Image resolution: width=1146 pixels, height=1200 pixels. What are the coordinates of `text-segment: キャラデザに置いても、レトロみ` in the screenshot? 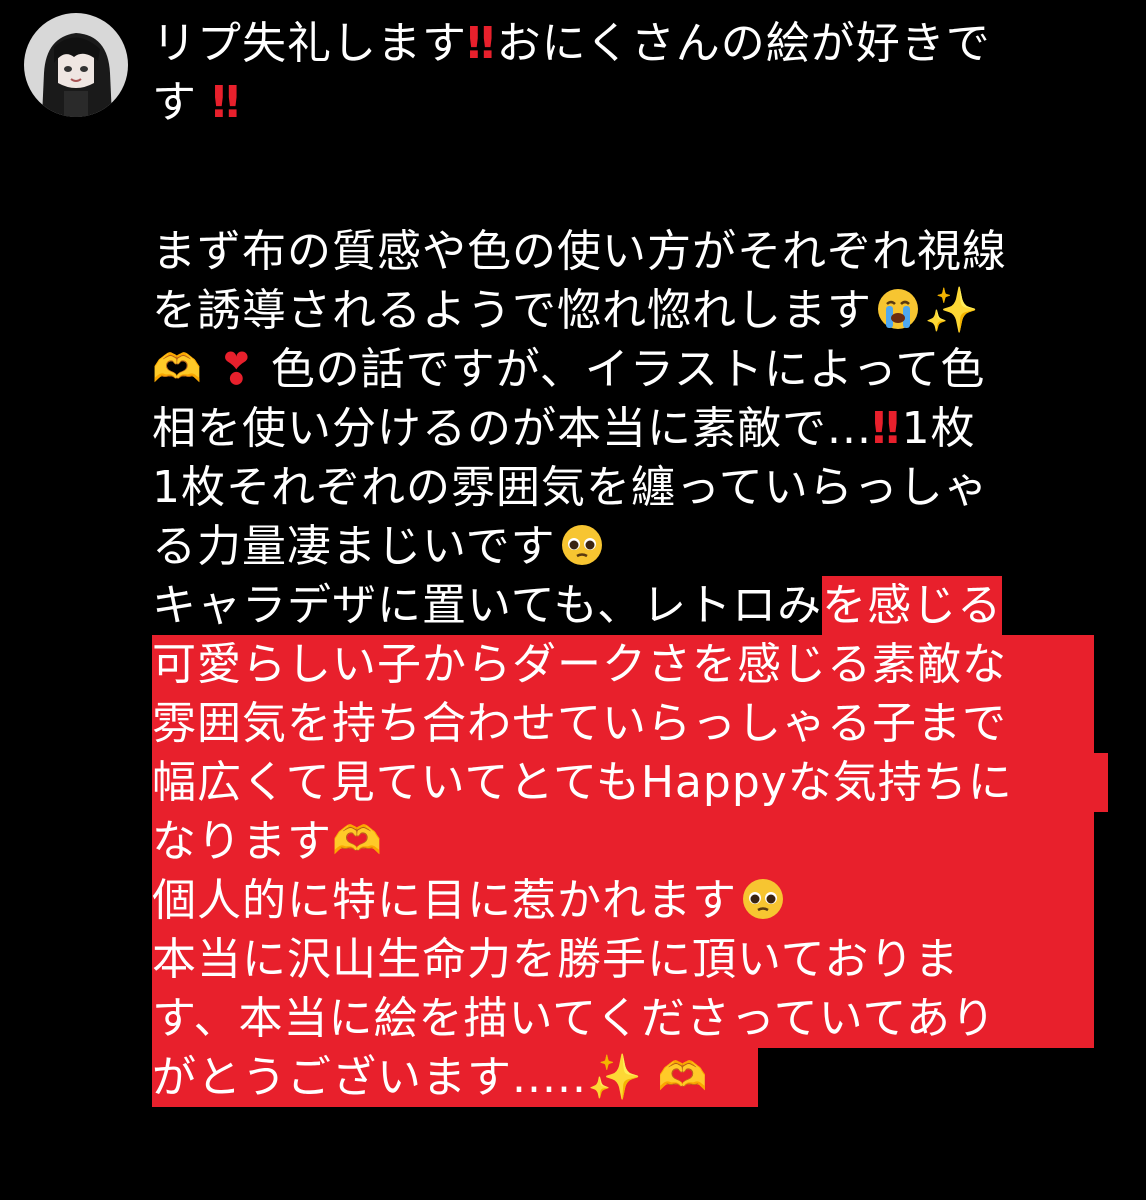 It's located at (487, 605).